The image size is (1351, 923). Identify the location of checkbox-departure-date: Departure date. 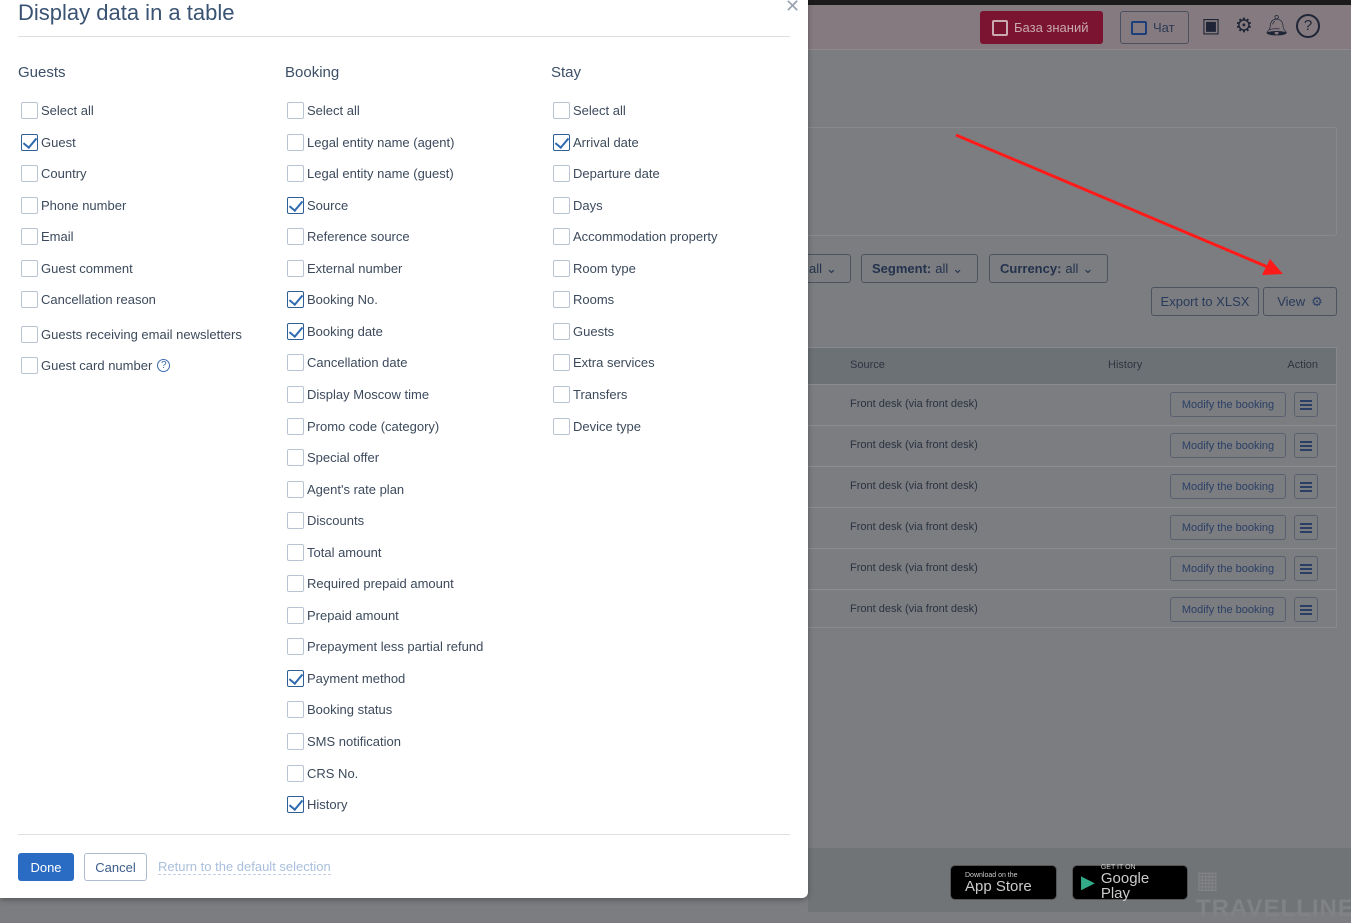
(606, 174).